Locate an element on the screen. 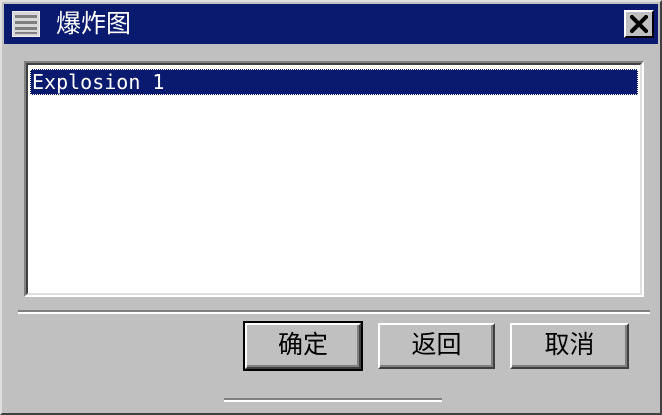  list-item-explosion-1: Explosion 1 is located at coordinates (334, 82).